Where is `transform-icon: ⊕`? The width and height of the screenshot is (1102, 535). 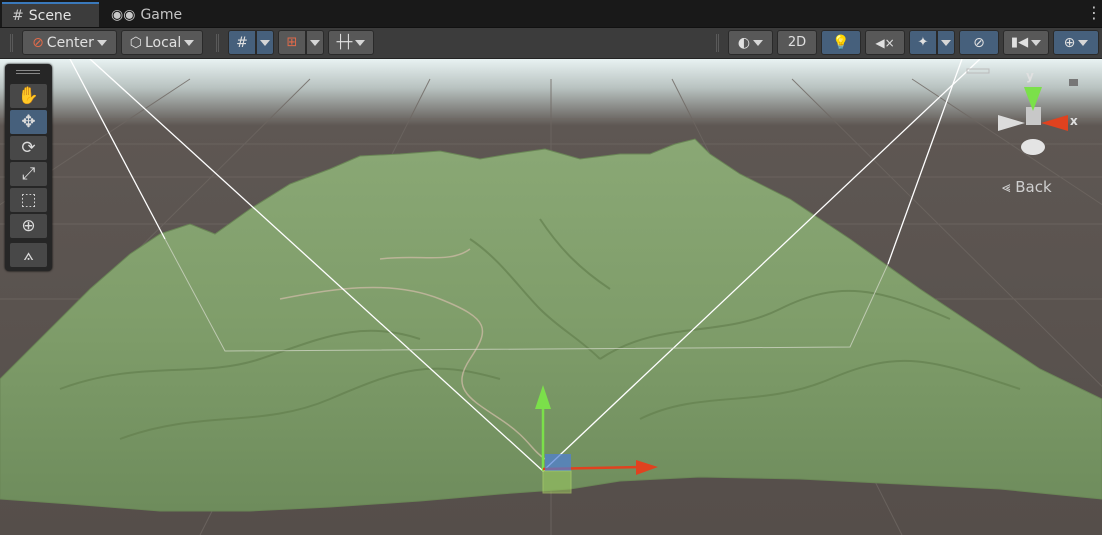
transform-icon: ⊕ is located at coordinates (28, 226).